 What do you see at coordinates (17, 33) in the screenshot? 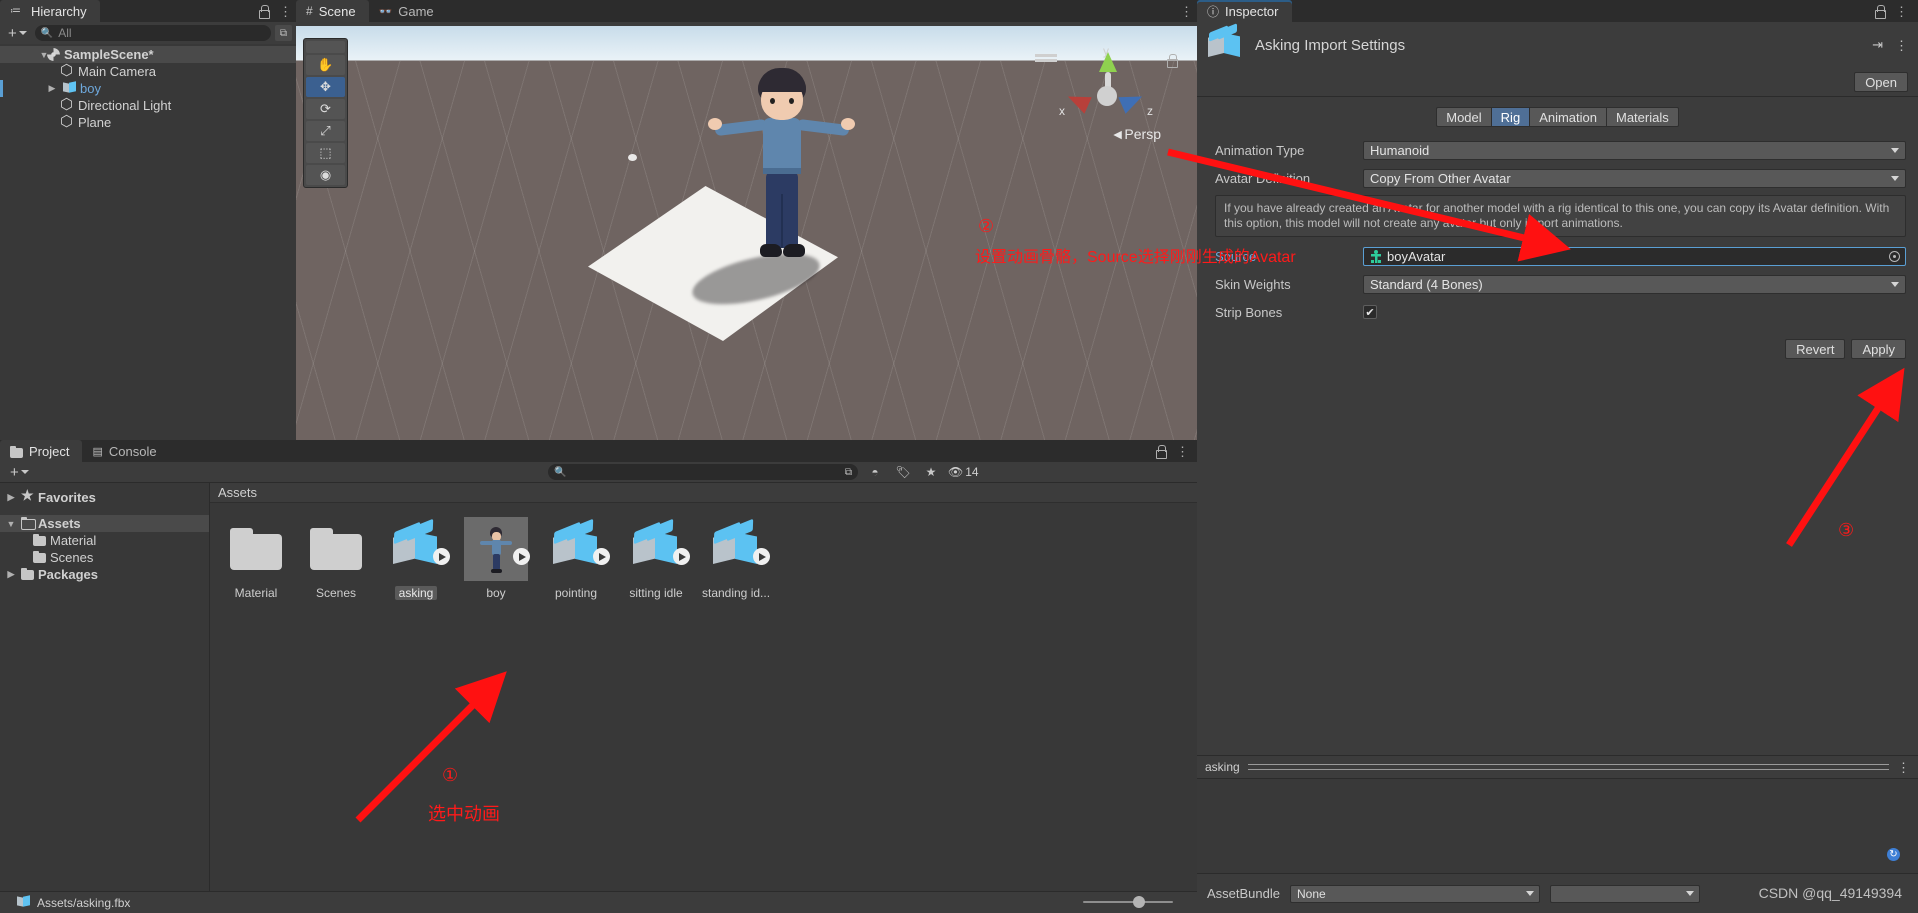
I see `hierarchy-add-button: +` at bounding box center [17, 33].